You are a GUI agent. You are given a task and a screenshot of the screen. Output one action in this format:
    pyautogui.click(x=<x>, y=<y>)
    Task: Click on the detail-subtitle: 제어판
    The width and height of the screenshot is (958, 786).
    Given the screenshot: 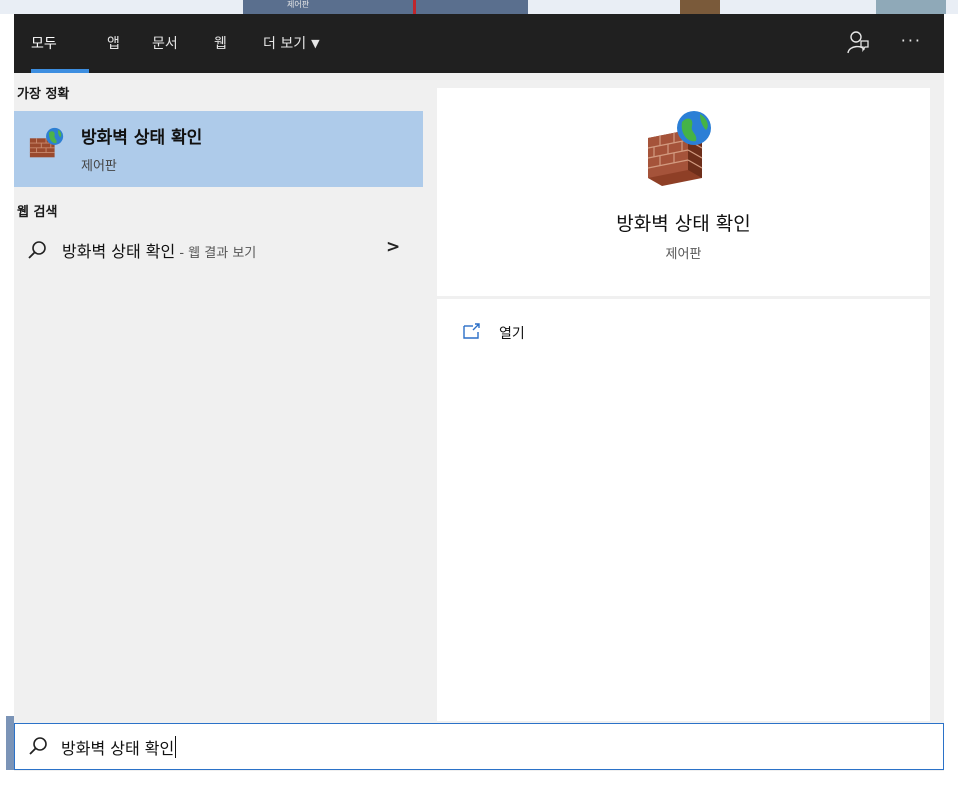 What is the action you would take?
    pyautogui.click(x=683, y=254)
    